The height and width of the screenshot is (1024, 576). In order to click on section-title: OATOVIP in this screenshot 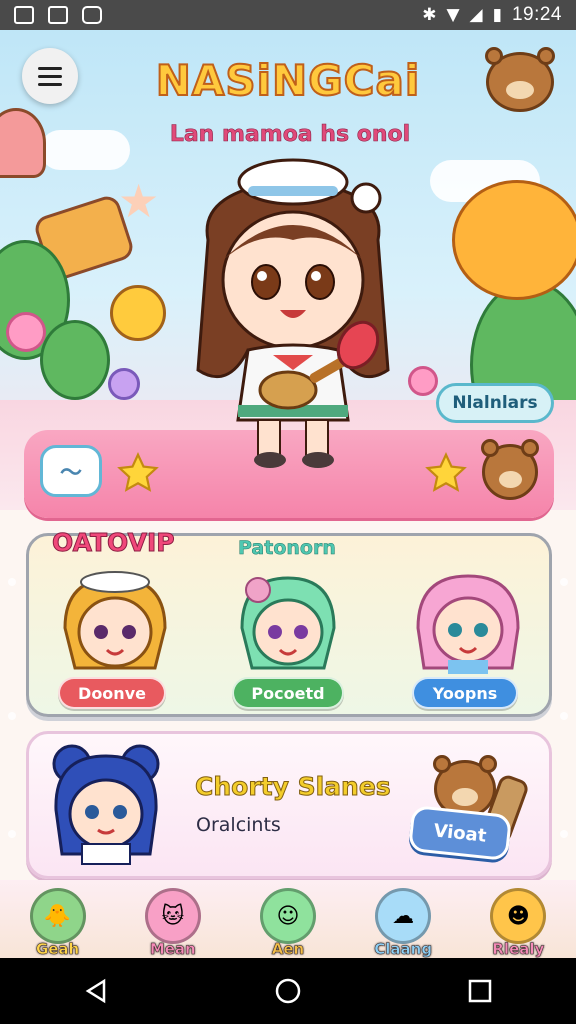, I will do `click(114, 543)`.